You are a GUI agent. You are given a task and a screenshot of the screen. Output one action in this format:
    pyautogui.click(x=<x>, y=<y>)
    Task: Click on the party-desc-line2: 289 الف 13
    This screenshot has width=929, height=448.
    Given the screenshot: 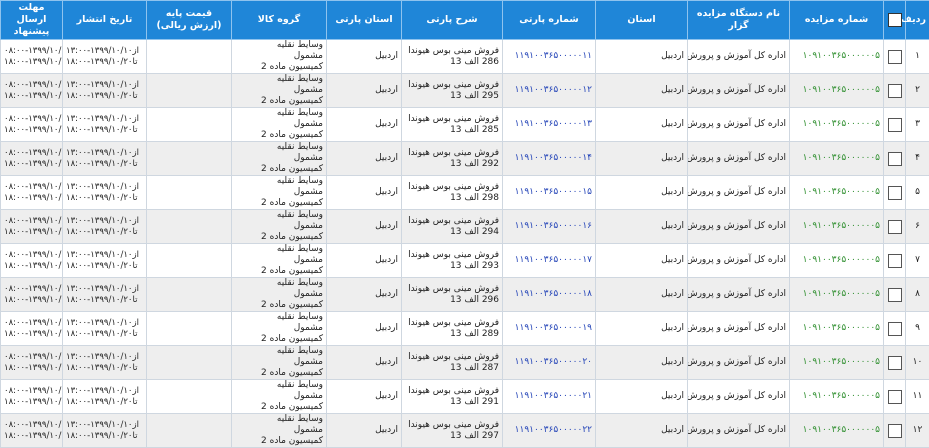 What is the action you would take?
    pyautogui.click(x=474, y=333)
    